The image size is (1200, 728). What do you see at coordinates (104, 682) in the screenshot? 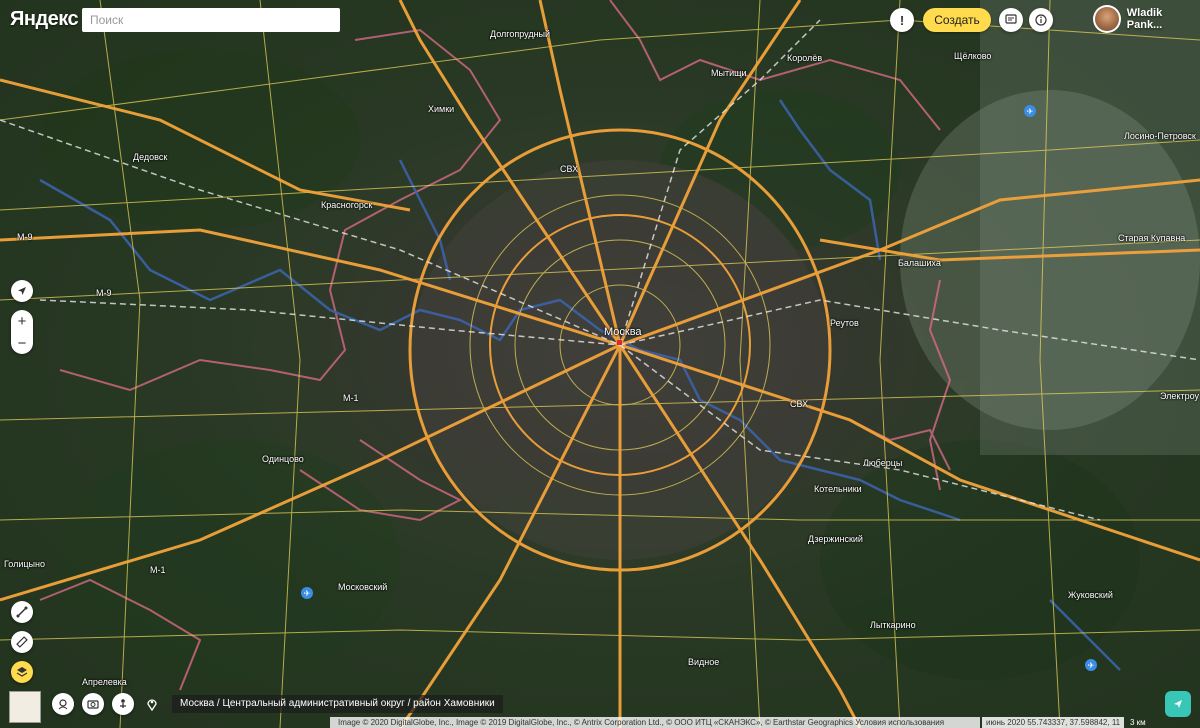
I see `city-aprelevka: Апрелевка` at bounding box center [104, 682].